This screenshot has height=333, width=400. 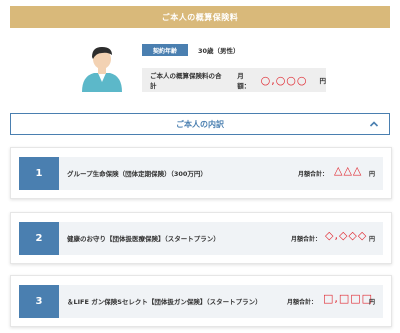 I want to click on item-plan-name: グループ生命保険（団体定期保険）（300万円）, so click(x=137, y=174).